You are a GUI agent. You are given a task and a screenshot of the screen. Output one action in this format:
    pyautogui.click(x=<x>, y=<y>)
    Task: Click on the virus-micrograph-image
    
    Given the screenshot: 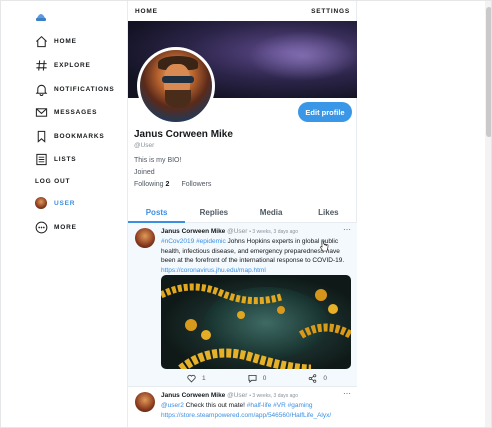 What is the action you would take?
    pyautogui.click(x=256, y=326)
    